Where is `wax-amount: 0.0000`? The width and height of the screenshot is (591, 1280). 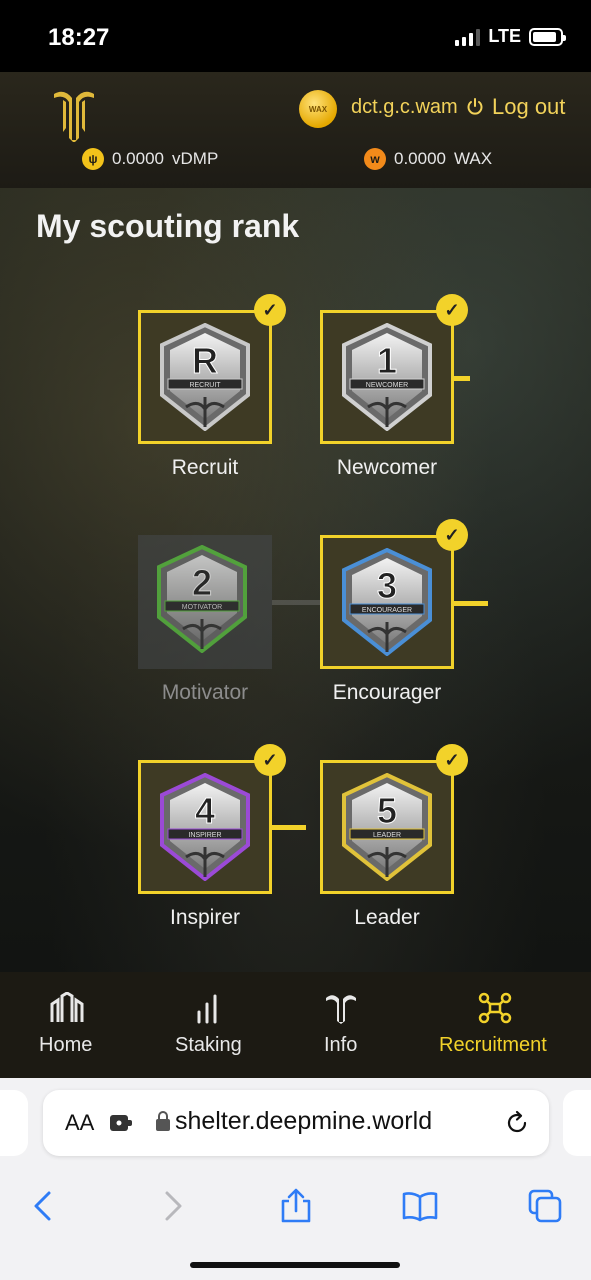 wax-amount: 0.0000 is located at coordinates (420, 158).